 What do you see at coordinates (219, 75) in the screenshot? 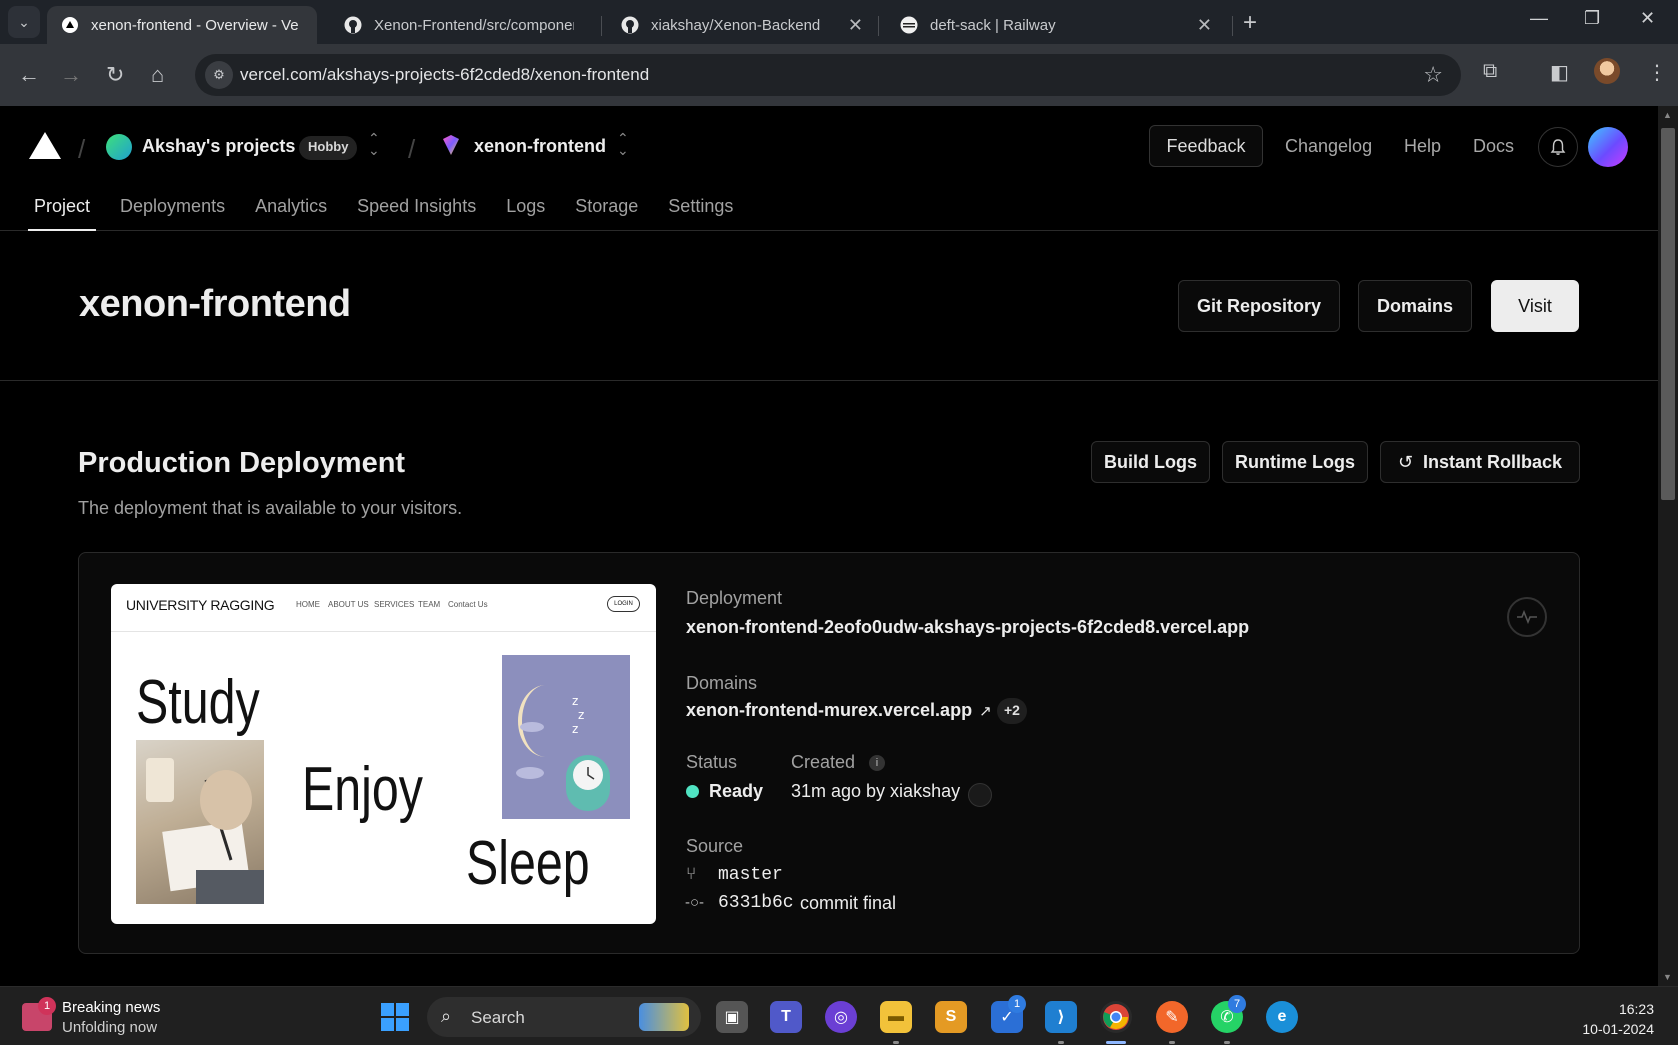
I see `site-info-icon: ⚙` at bounding box center [219, 75].